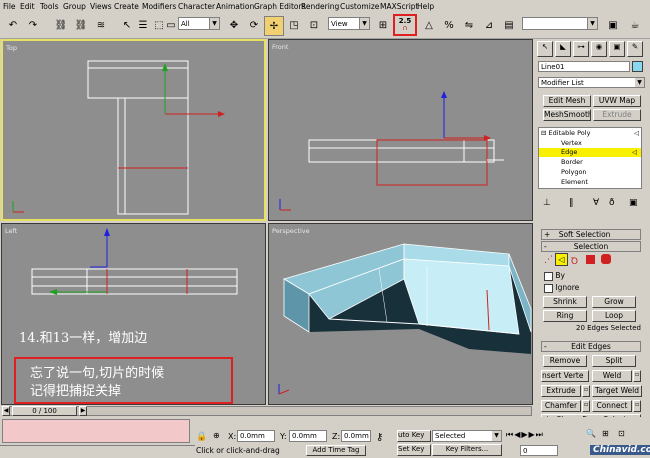 The image size is (650, 458). I want to click on chamfer-settings-icon: ▫, so click(586, 406).